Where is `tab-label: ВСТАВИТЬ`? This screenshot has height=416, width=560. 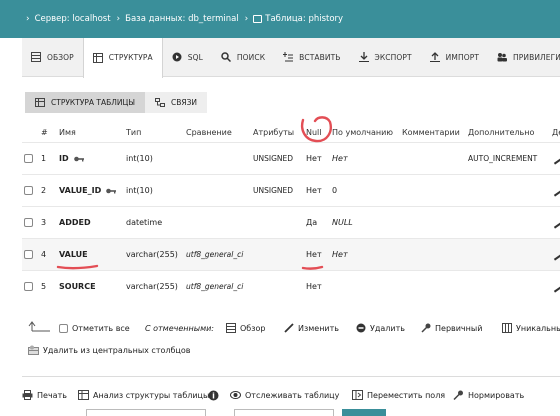
tab-label: ВСТАВИТЬ is located at coordinates (320, 57).